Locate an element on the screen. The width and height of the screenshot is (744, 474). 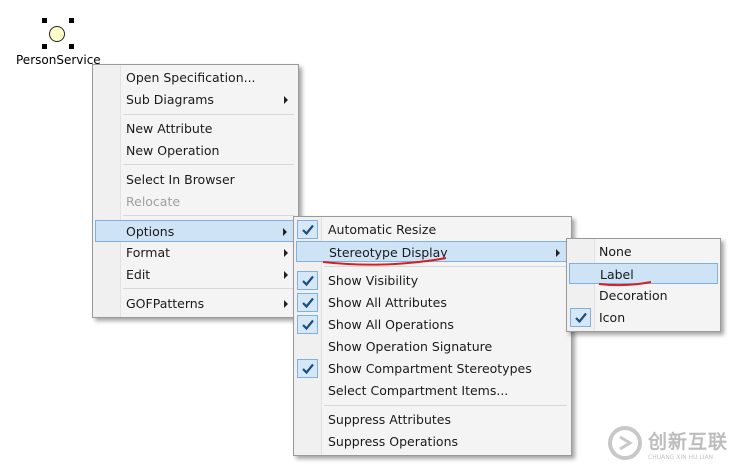
watermark-subtext: CHUANG XIN HU LIAN is located at coordinates (681, 457).